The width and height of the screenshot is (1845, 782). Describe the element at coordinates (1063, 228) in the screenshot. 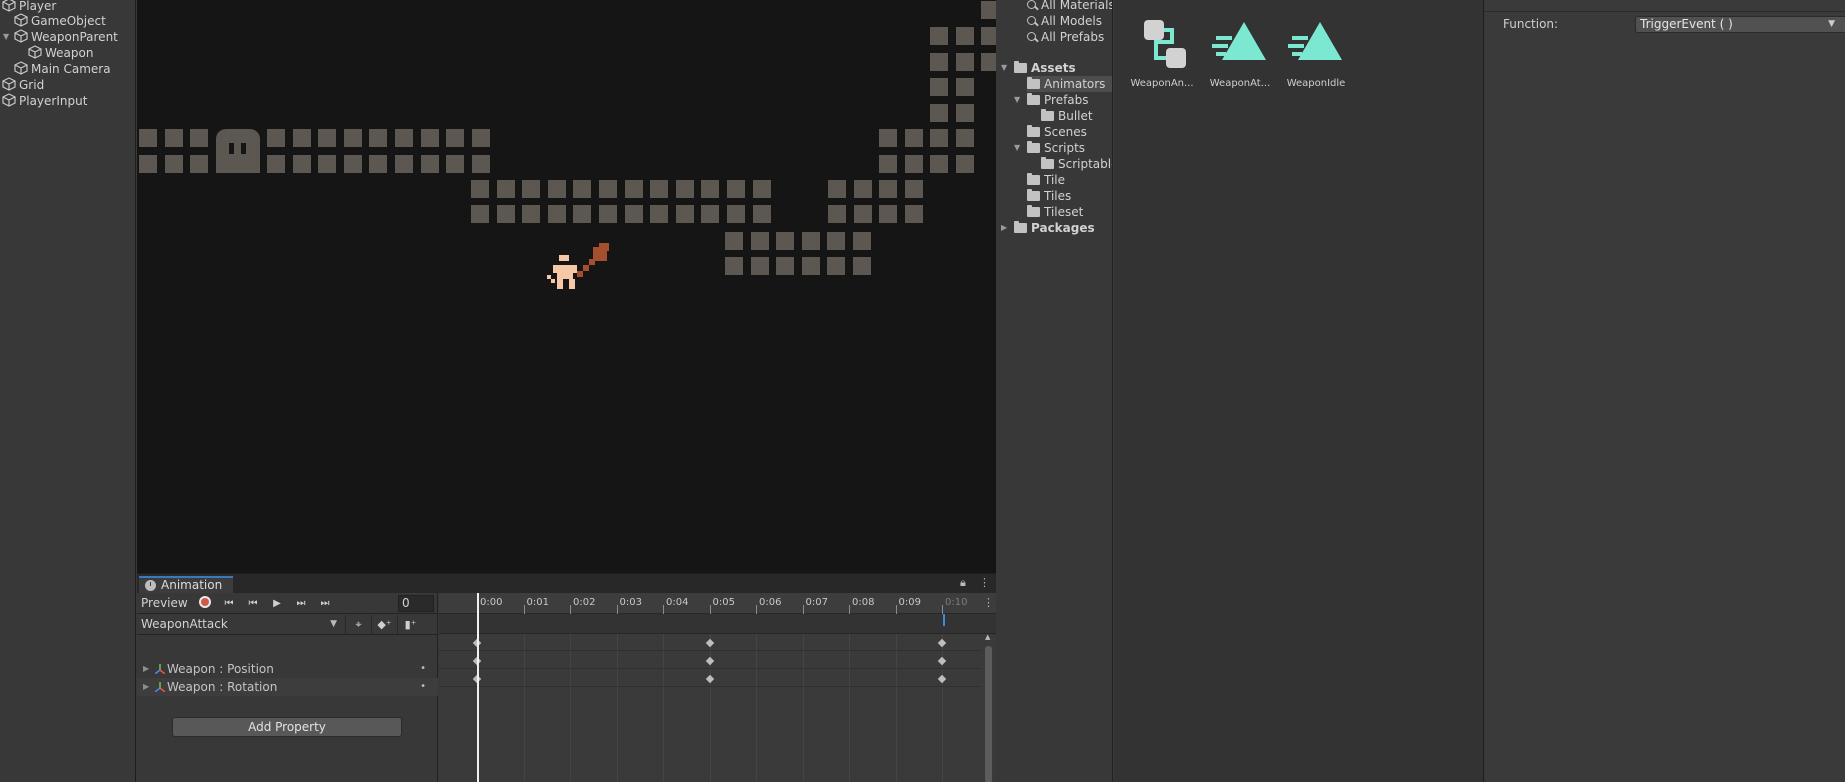

I see `folder-label: Packages` at that location.